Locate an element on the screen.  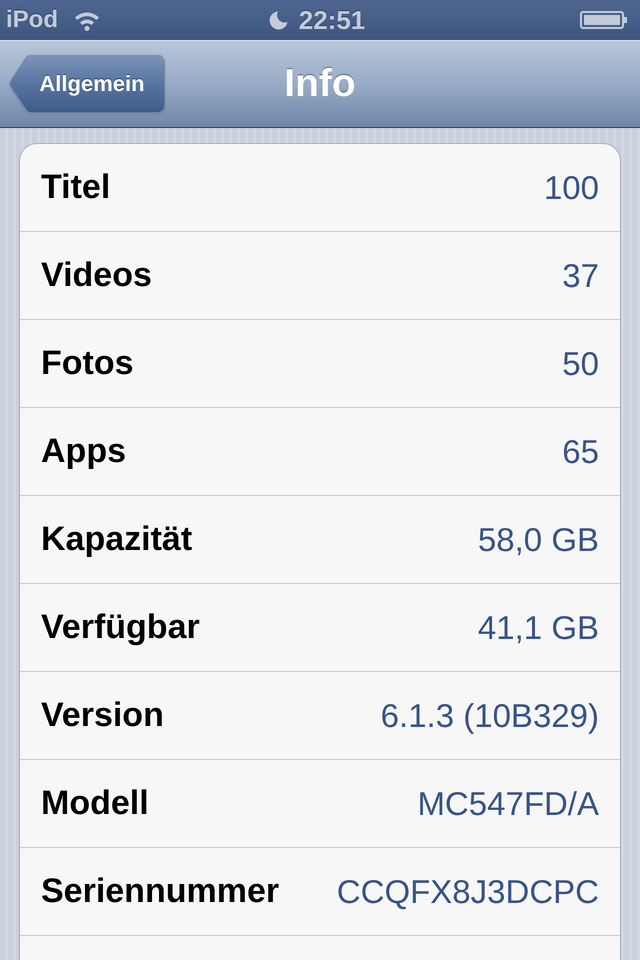
clock-time: 22:51 is located at coordinates (332, 20).